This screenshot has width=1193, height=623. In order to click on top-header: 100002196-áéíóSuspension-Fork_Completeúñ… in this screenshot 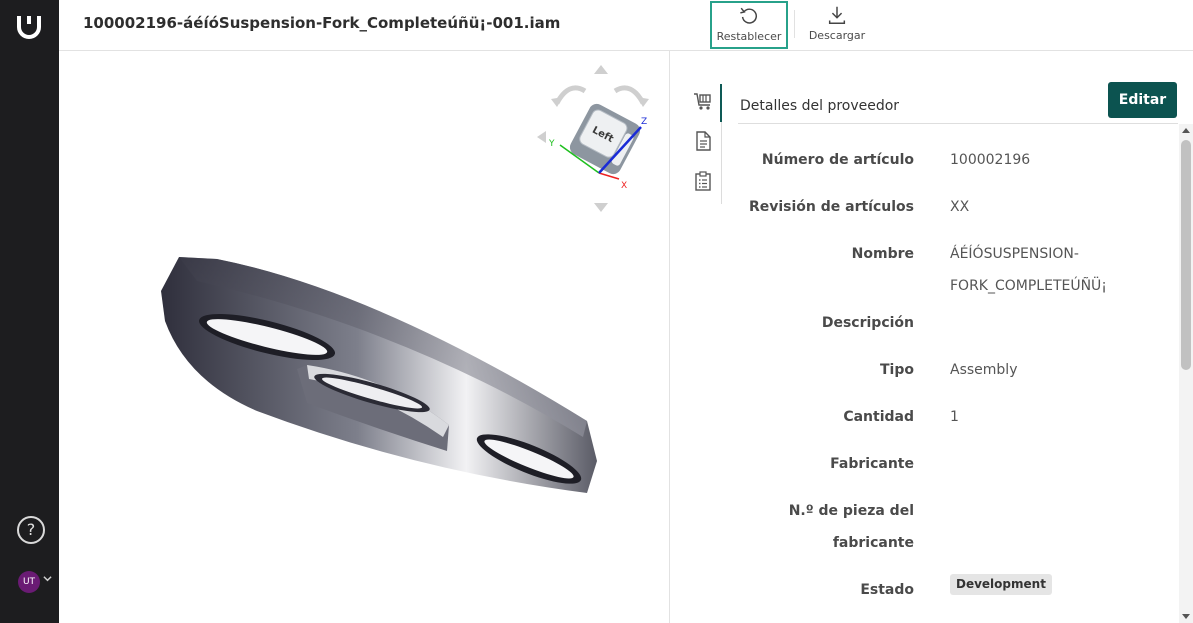, I will do `click(626, 25)`.